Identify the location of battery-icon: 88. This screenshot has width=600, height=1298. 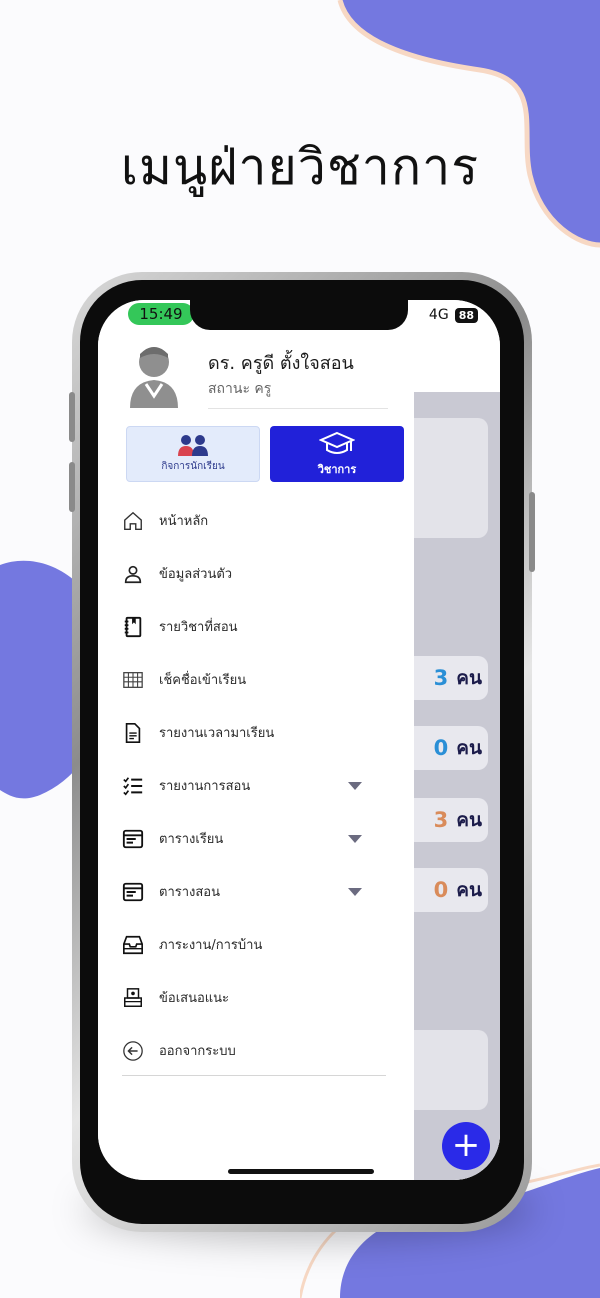
(466, 315).